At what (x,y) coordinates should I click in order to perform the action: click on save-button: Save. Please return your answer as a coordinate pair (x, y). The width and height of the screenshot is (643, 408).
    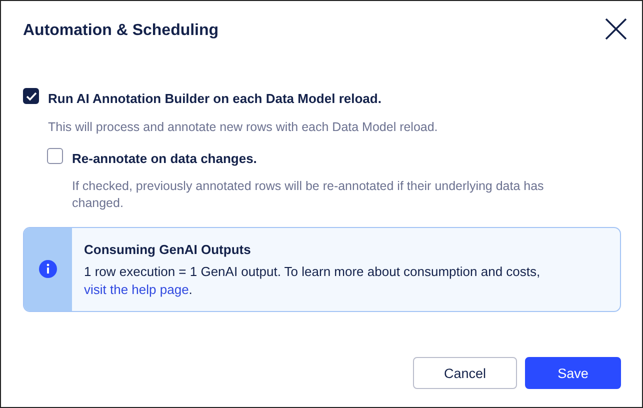
    Looking at the image, I should click on (573, 373).